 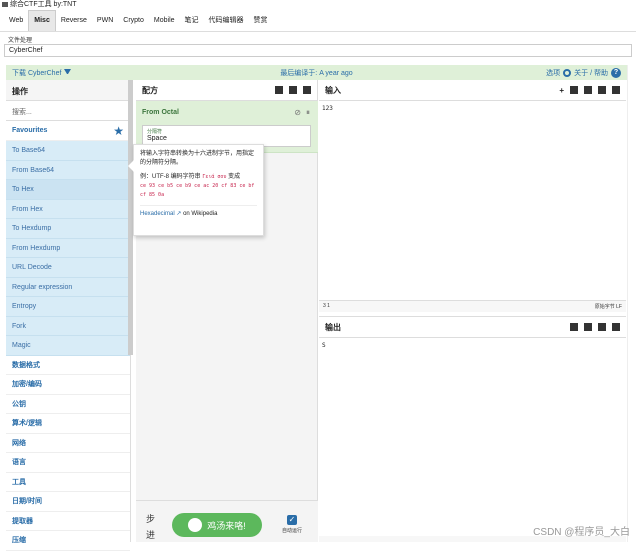 I want to click on delimiter-value: Space, so click(x=226, y=138).